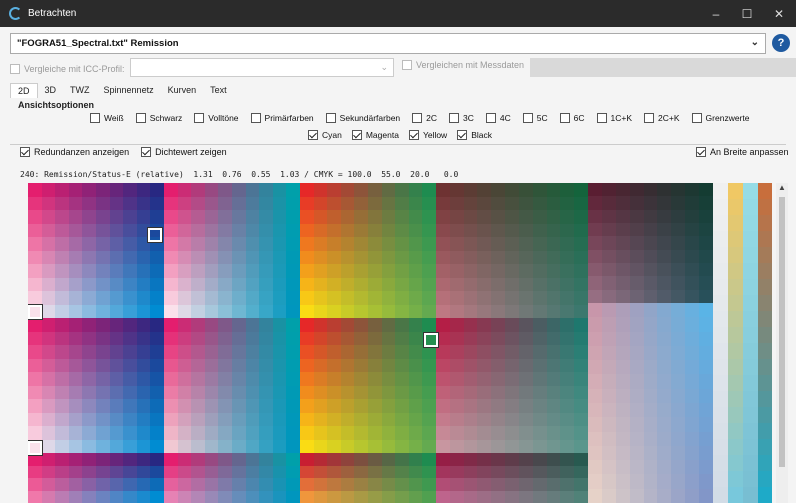 The image size is (796, 503). I want to click on compare-measure-checkbox: Vergleichen mit Messdaten, so click(463, 65).